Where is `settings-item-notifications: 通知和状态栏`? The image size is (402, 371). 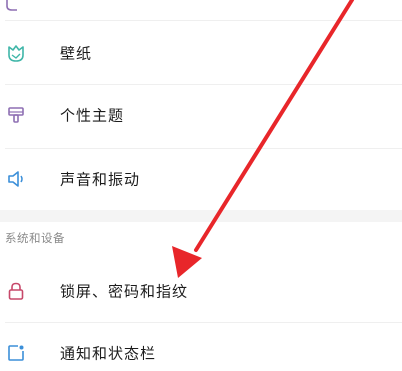
settings-item-notifications: 通知和状态栏 is located at coordinates (201, 346).